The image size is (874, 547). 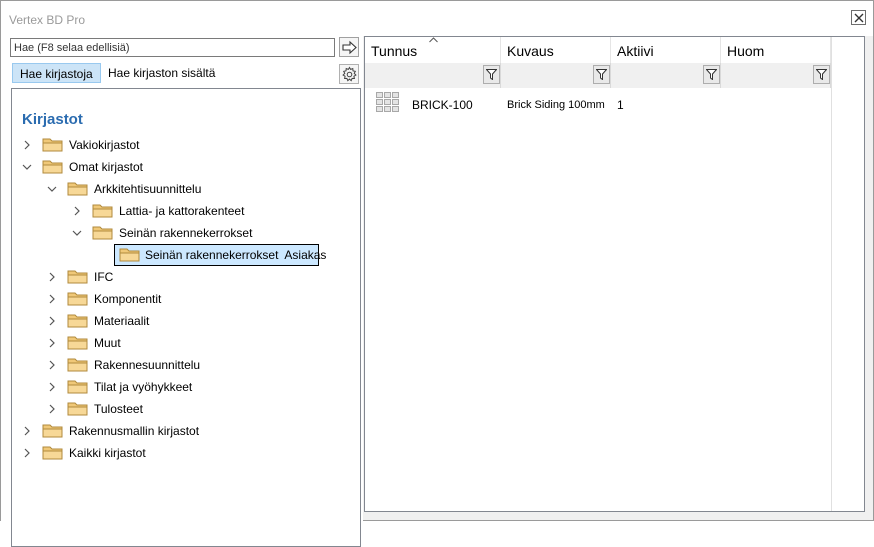 I want to click on close-button, so click(x=858, y=17).